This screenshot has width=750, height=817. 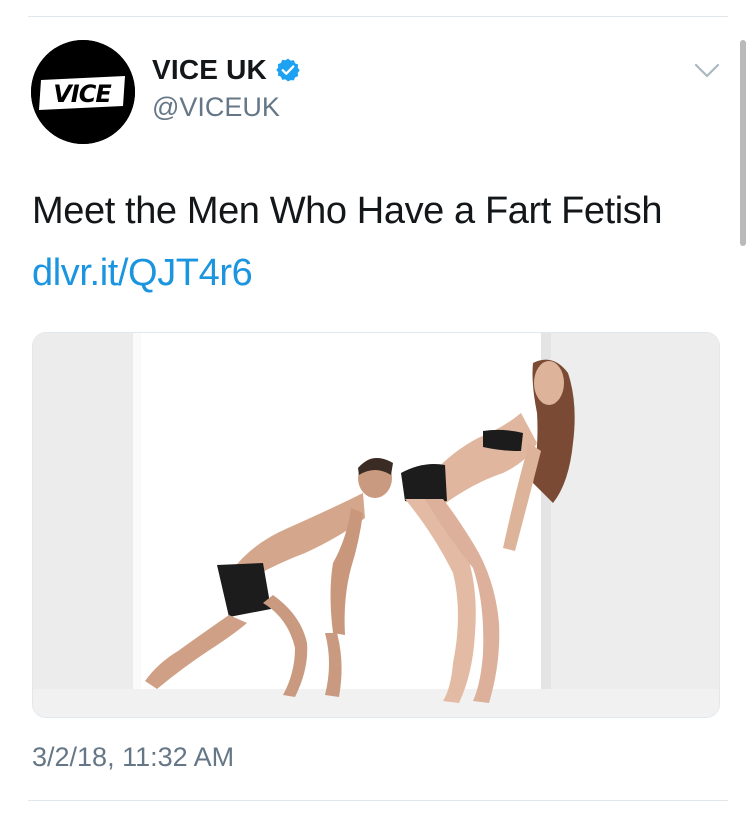 I want to click on bottom-divider, so click(x=378, y=800).